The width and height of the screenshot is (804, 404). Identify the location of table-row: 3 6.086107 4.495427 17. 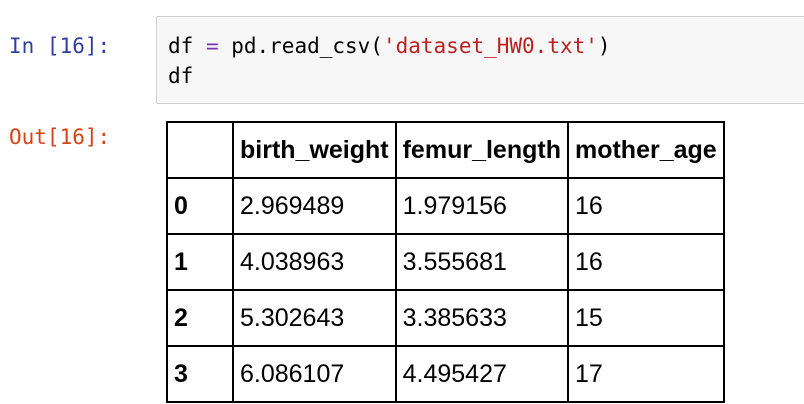
(445, 374).